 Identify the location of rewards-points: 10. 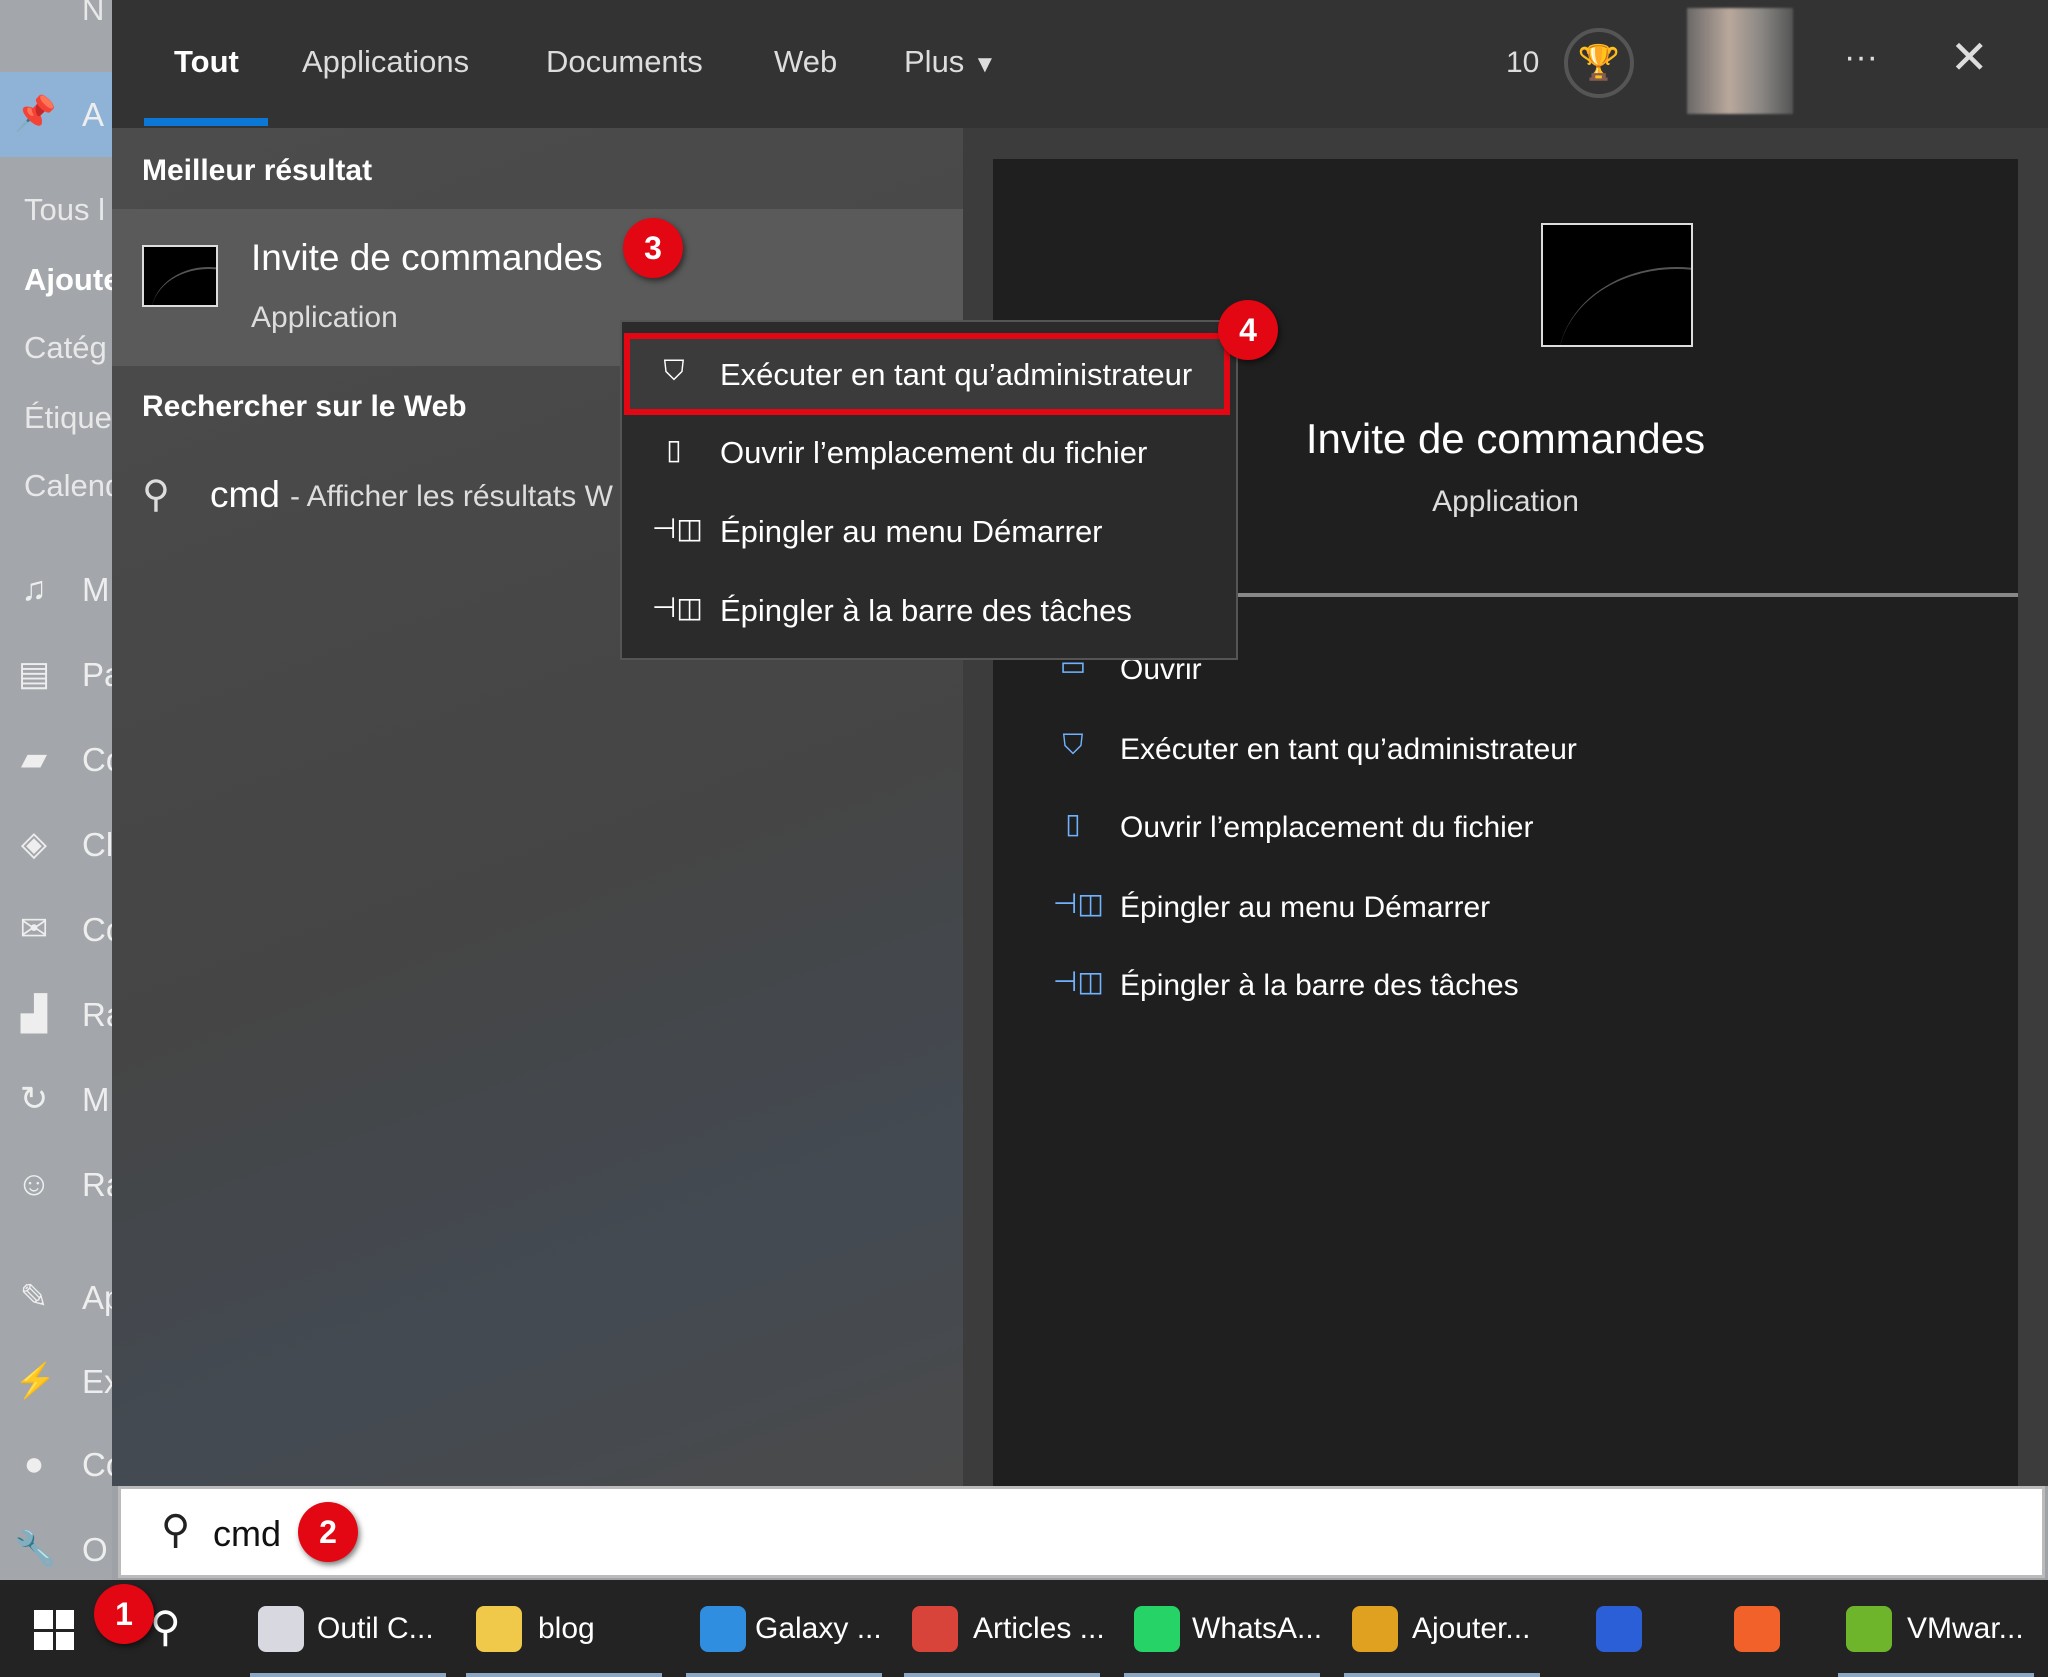
(1523, 62).